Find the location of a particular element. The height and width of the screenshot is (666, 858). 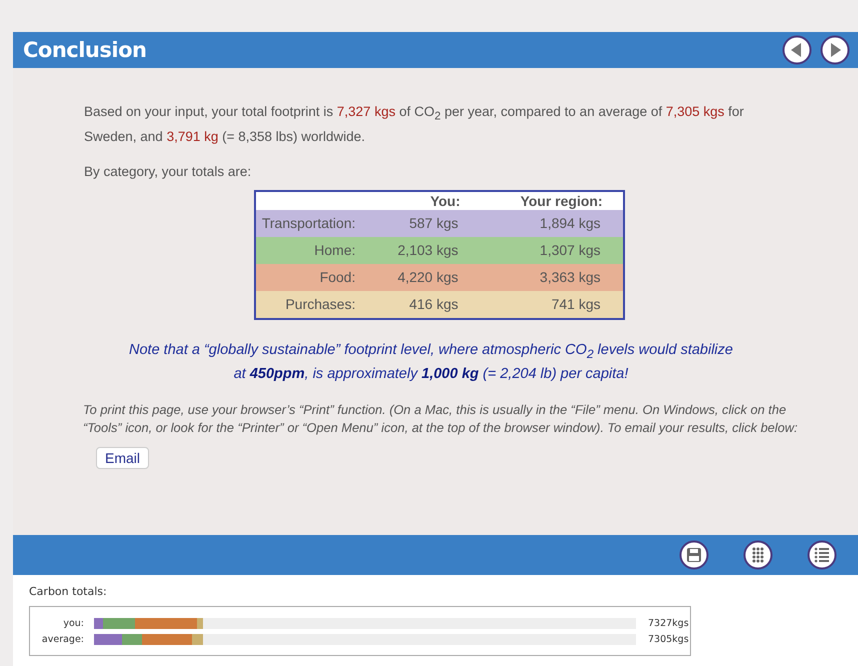

page-title: Conclusion is located at coordinates (85, 50).